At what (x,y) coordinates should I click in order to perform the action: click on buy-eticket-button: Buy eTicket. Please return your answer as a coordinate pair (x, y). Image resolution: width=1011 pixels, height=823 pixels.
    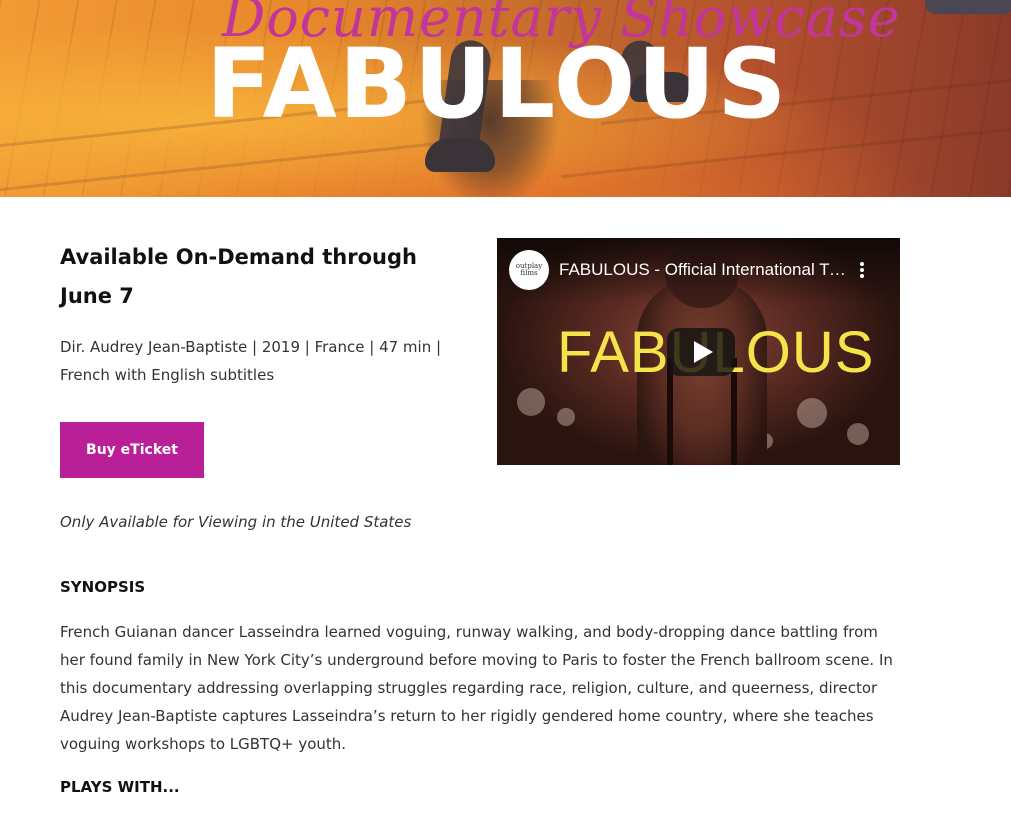
    Looking at the image, I should click on (132, 450).